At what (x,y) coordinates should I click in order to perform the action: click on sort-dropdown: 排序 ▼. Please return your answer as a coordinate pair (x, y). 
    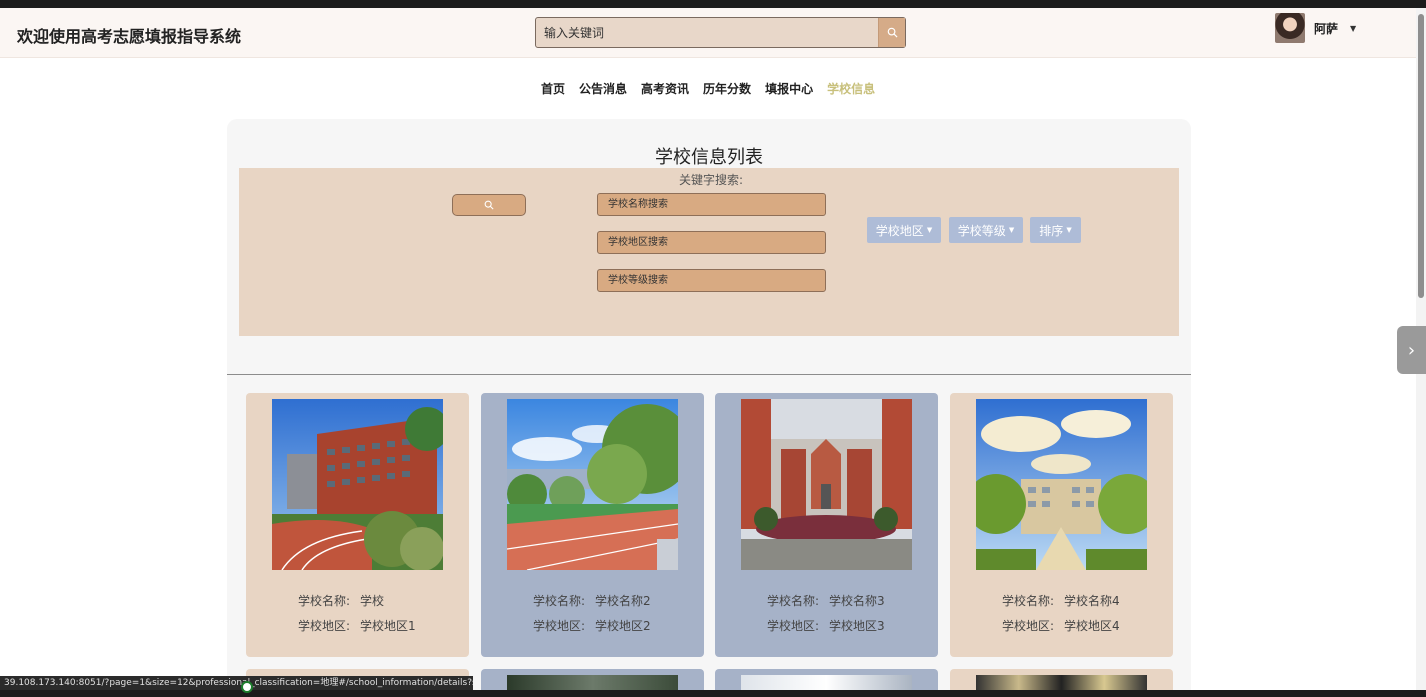
    Looking at the image, I should click on (1055, 230).